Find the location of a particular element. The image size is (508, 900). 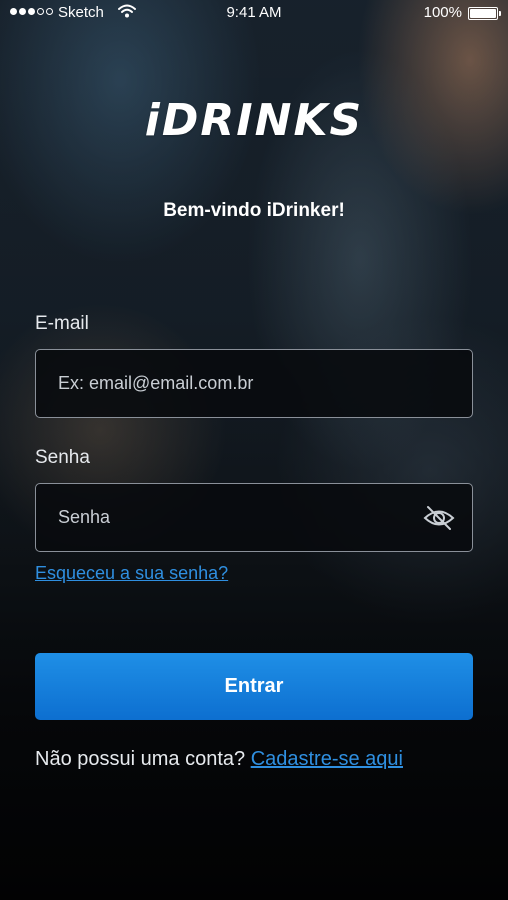

password-field is located at coordinates (254, 517).